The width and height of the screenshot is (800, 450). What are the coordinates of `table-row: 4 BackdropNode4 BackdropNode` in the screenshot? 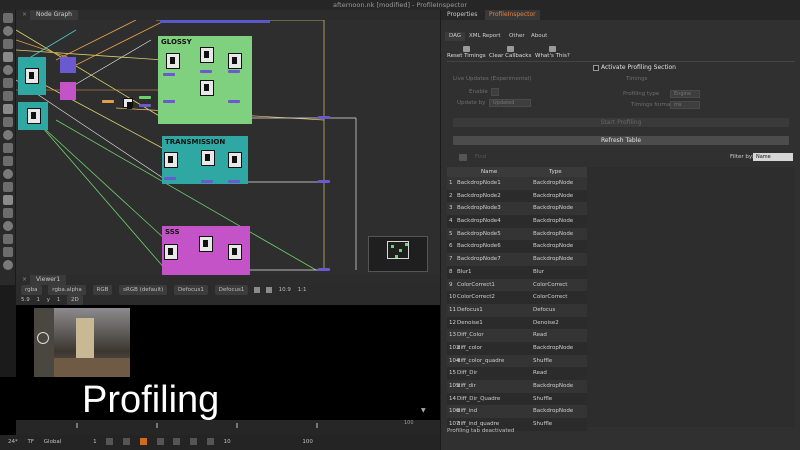 It's located at (517, 221).